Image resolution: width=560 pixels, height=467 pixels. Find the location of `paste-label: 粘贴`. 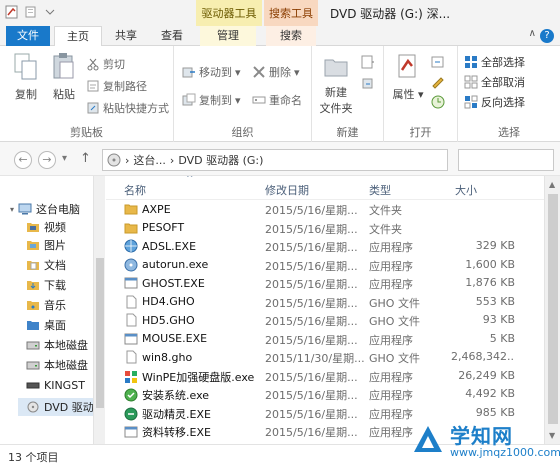

paste-label: 粘贴 is located at coordinates (64, 94).